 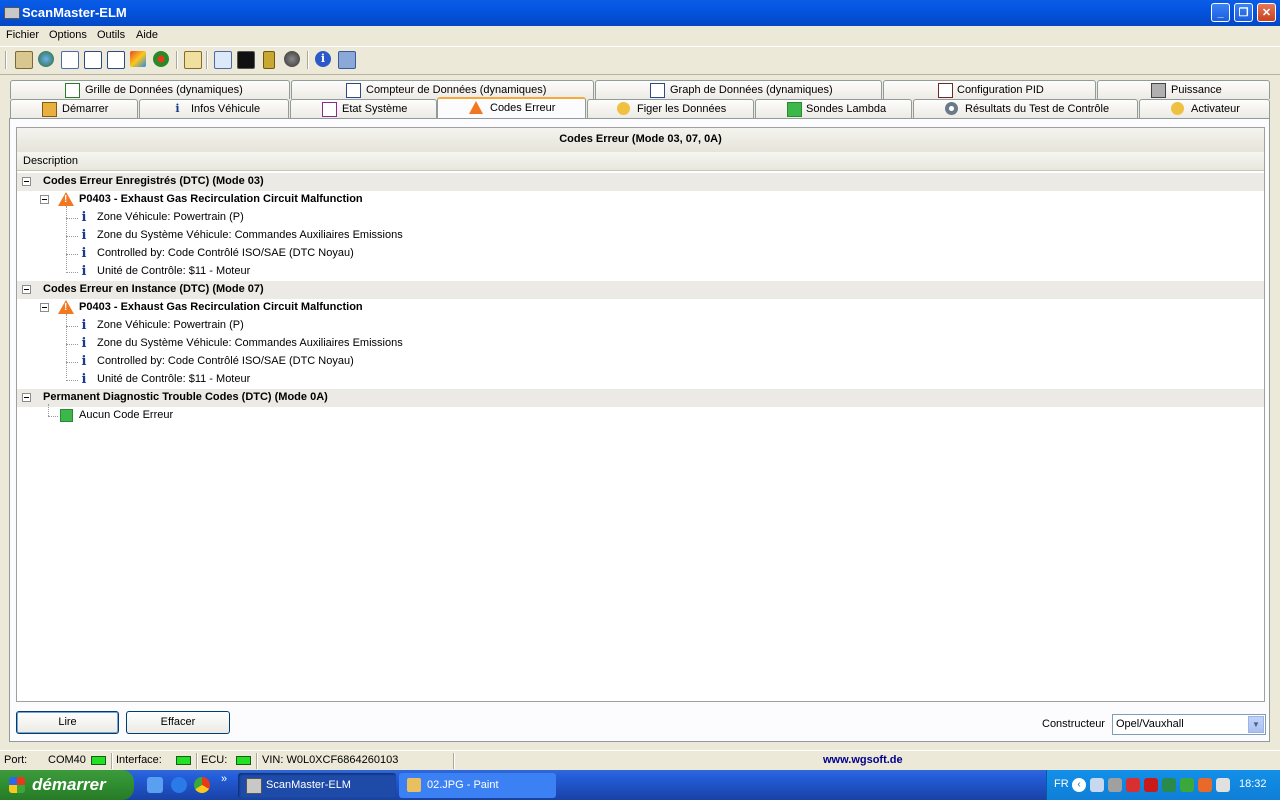 I want to click on quicklaunch-overflow: », so click(x=224, y=779).